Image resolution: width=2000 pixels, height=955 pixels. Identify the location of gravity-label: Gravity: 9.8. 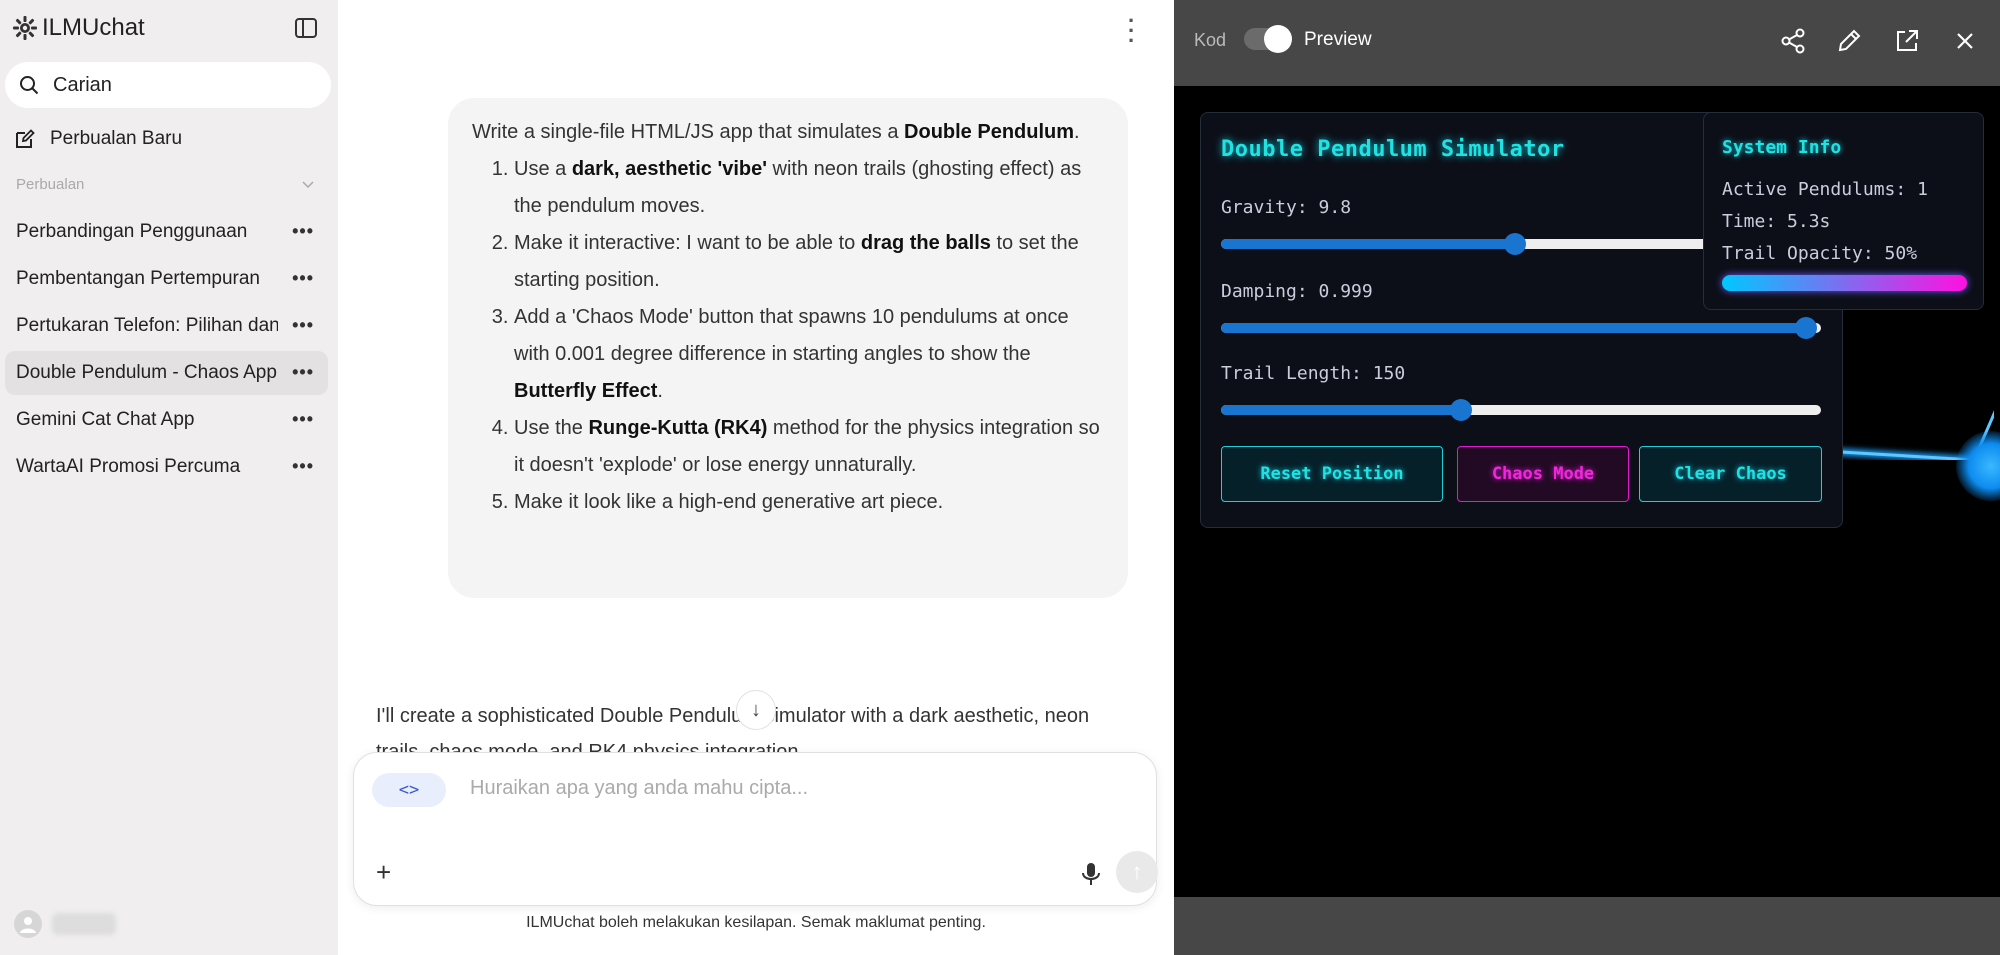
(1286, 207).